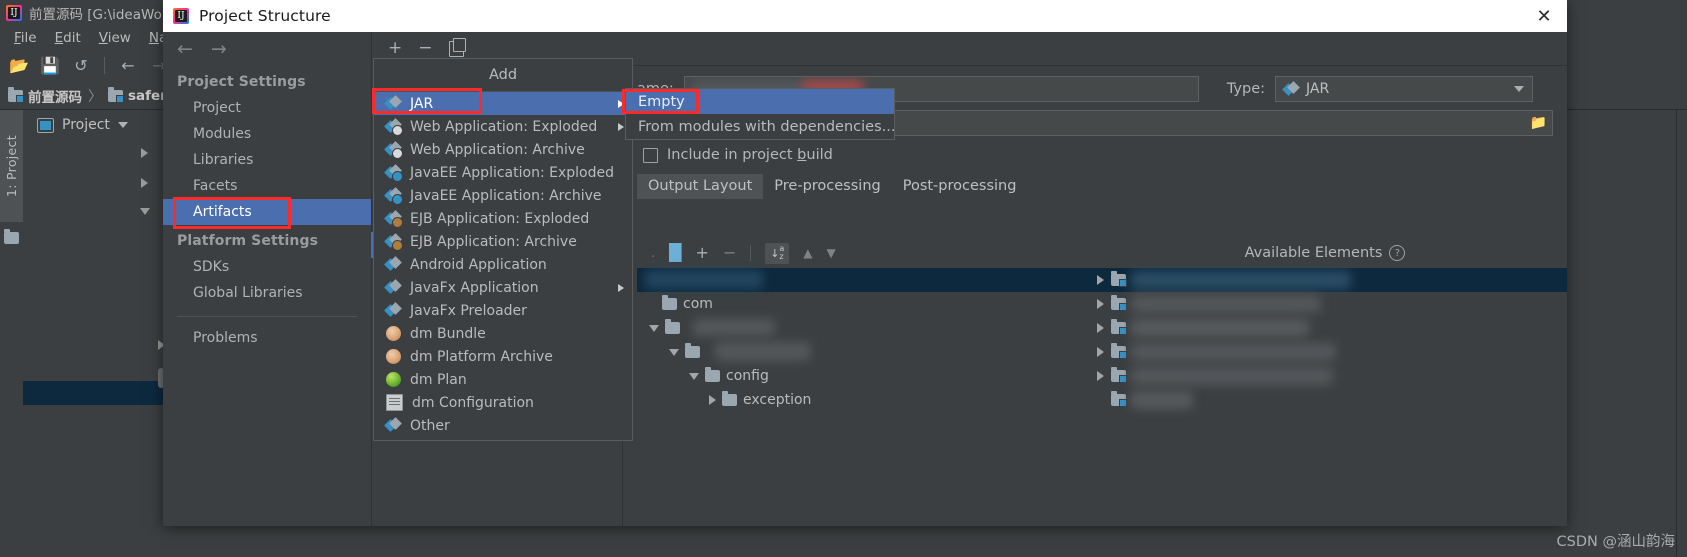 This screenshot has width=1687, height=557. What do you see at coordinates (25, 38) in the screenshot?
I see `menu-file: File` at bounding box center [25, 38].